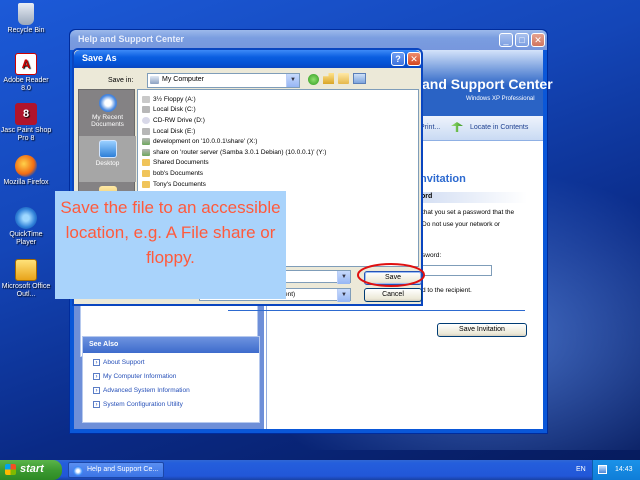 The height and width of the screenshot is (480, 640). What do you see at coordinates (280, 99) in the screenshot?
I see `file-row: 3½ Floppy (A:)` at bounding box center [280, 99].